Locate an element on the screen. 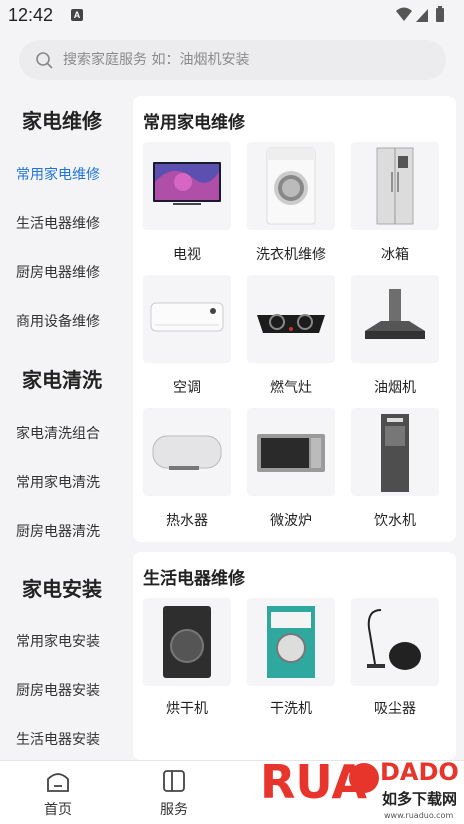  search-icon is located at coordinates (44, 60).